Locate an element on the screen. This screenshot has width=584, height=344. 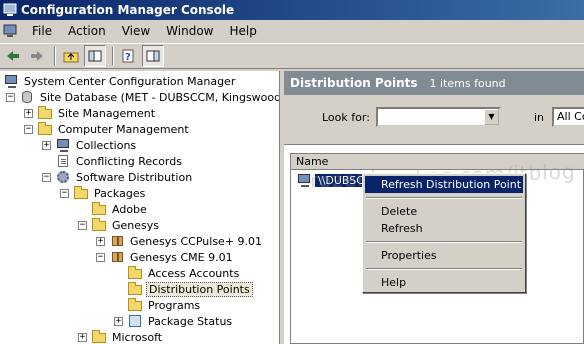
computer-icon is located at coordinates (11, 81).